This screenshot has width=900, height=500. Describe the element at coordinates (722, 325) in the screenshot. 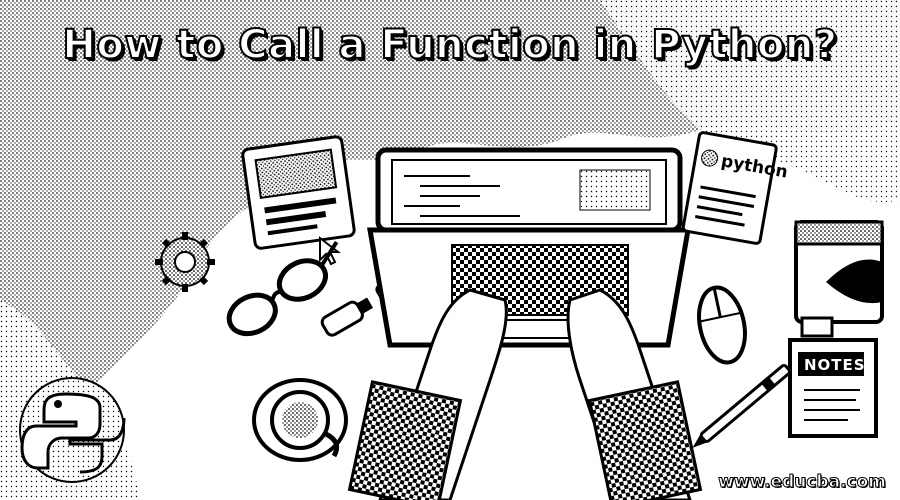

I see `mouse-icon` at that location.